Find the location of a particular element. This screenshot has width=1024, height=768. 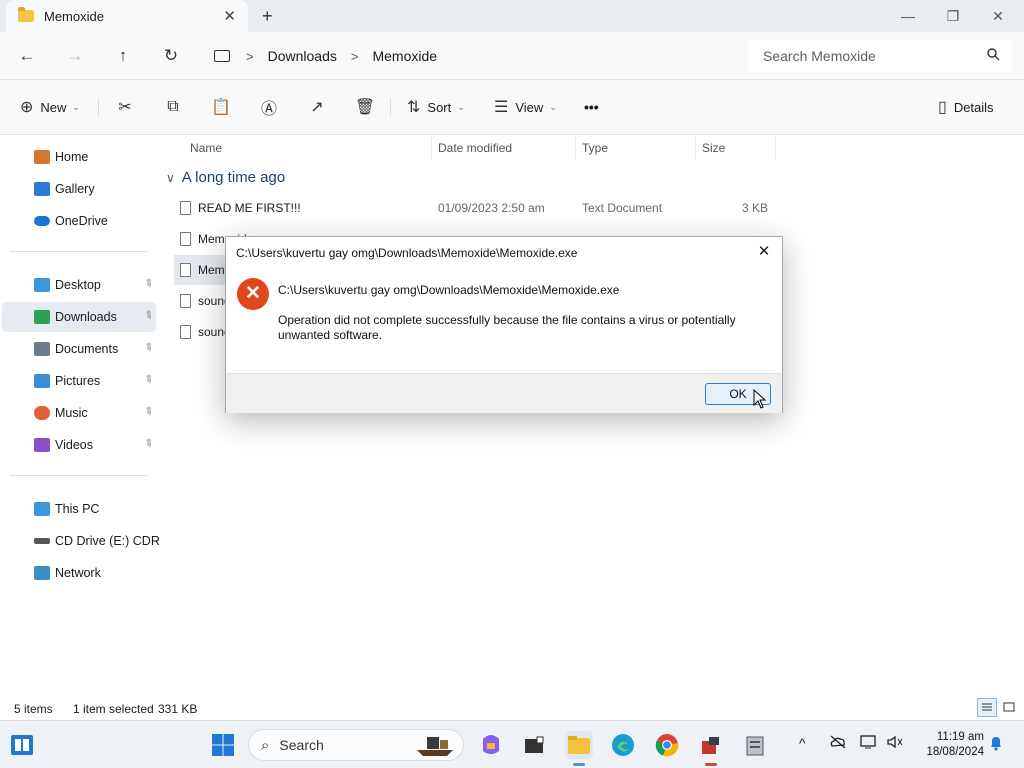

selection-size: 331 KB is located at coordinates (178, 709).